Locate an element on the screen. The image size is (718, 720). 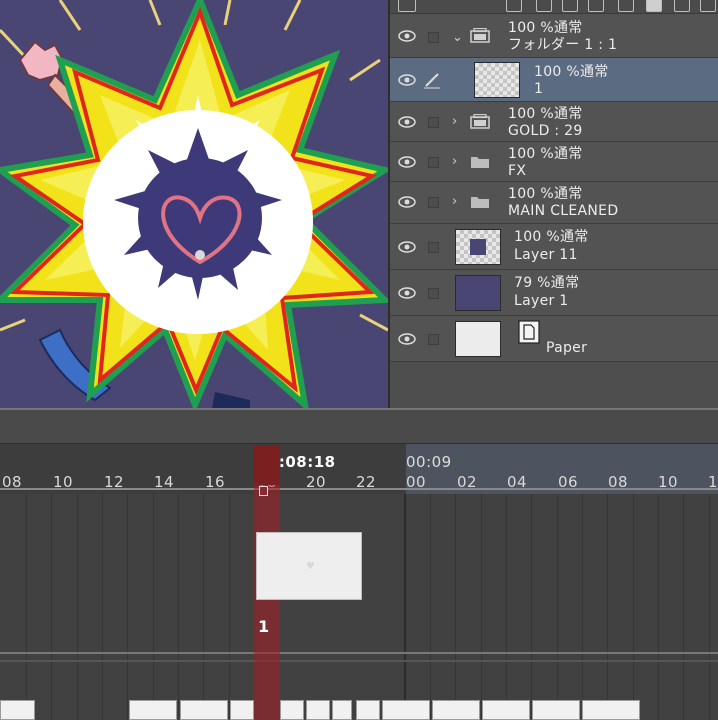
layer-row-layer-1: 79 %通常 Layer 1 is located at coordinates (554, 293).